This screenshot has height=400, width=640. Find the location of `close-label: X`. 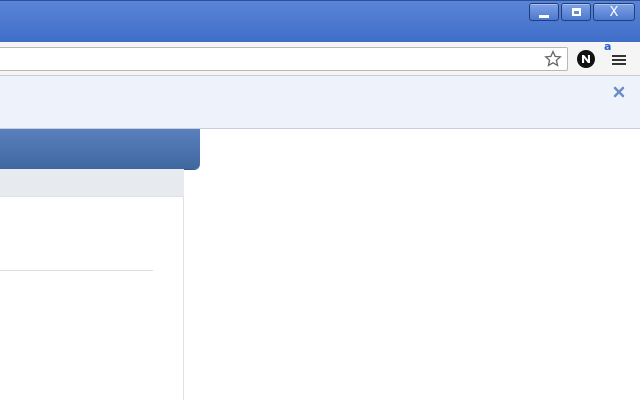

close-label: X is located at coordinates (614, 12).